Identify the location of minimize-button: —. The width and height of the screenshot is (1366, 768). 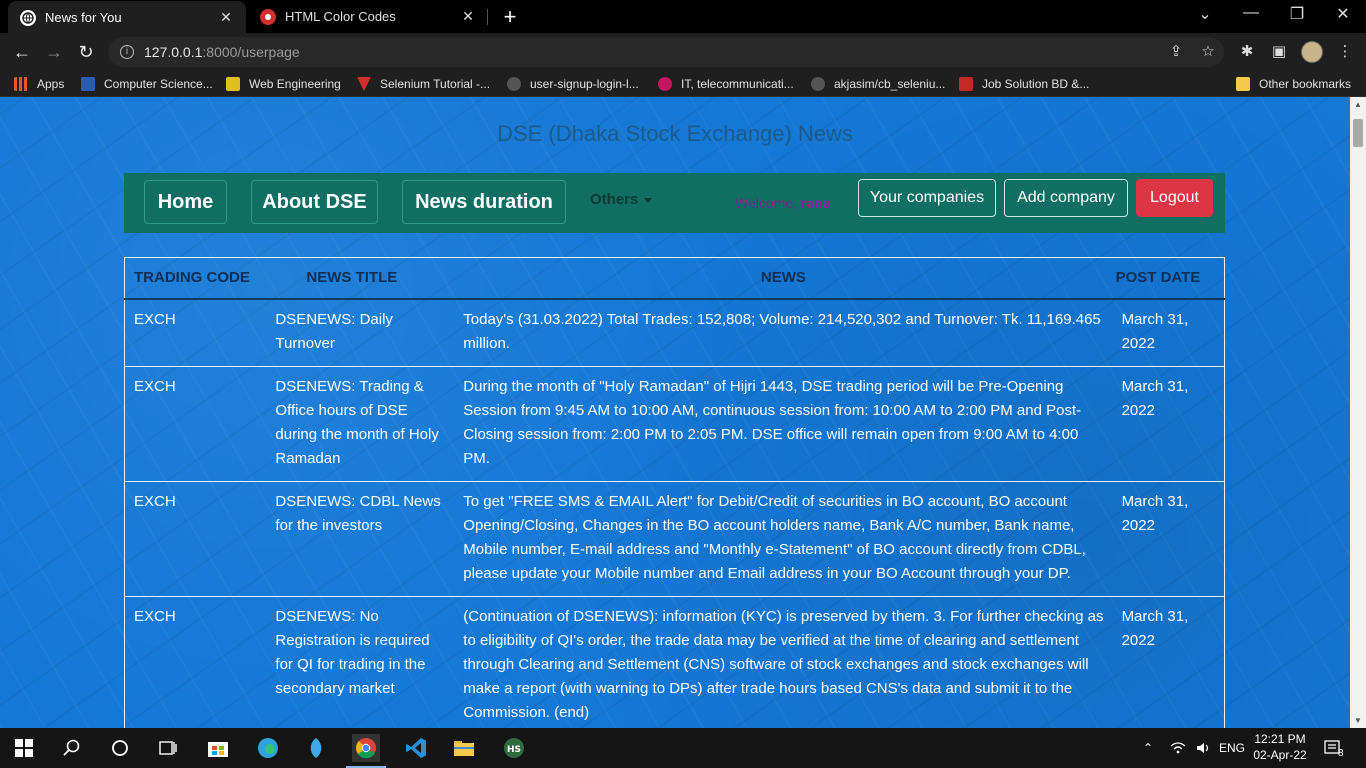
(1251, 13).